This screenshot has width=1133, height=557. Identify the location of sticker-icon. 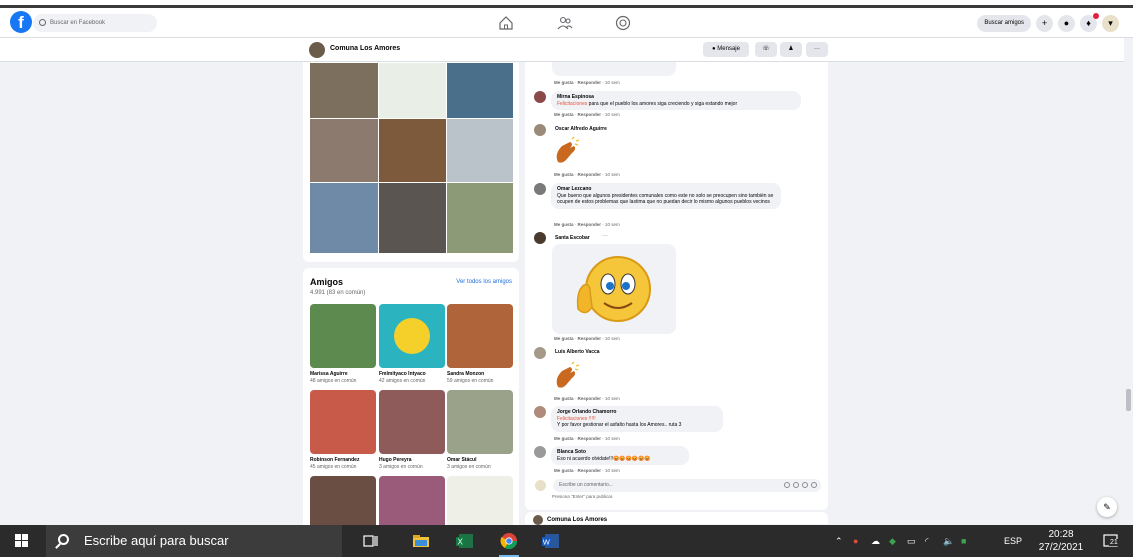
(814, 485).